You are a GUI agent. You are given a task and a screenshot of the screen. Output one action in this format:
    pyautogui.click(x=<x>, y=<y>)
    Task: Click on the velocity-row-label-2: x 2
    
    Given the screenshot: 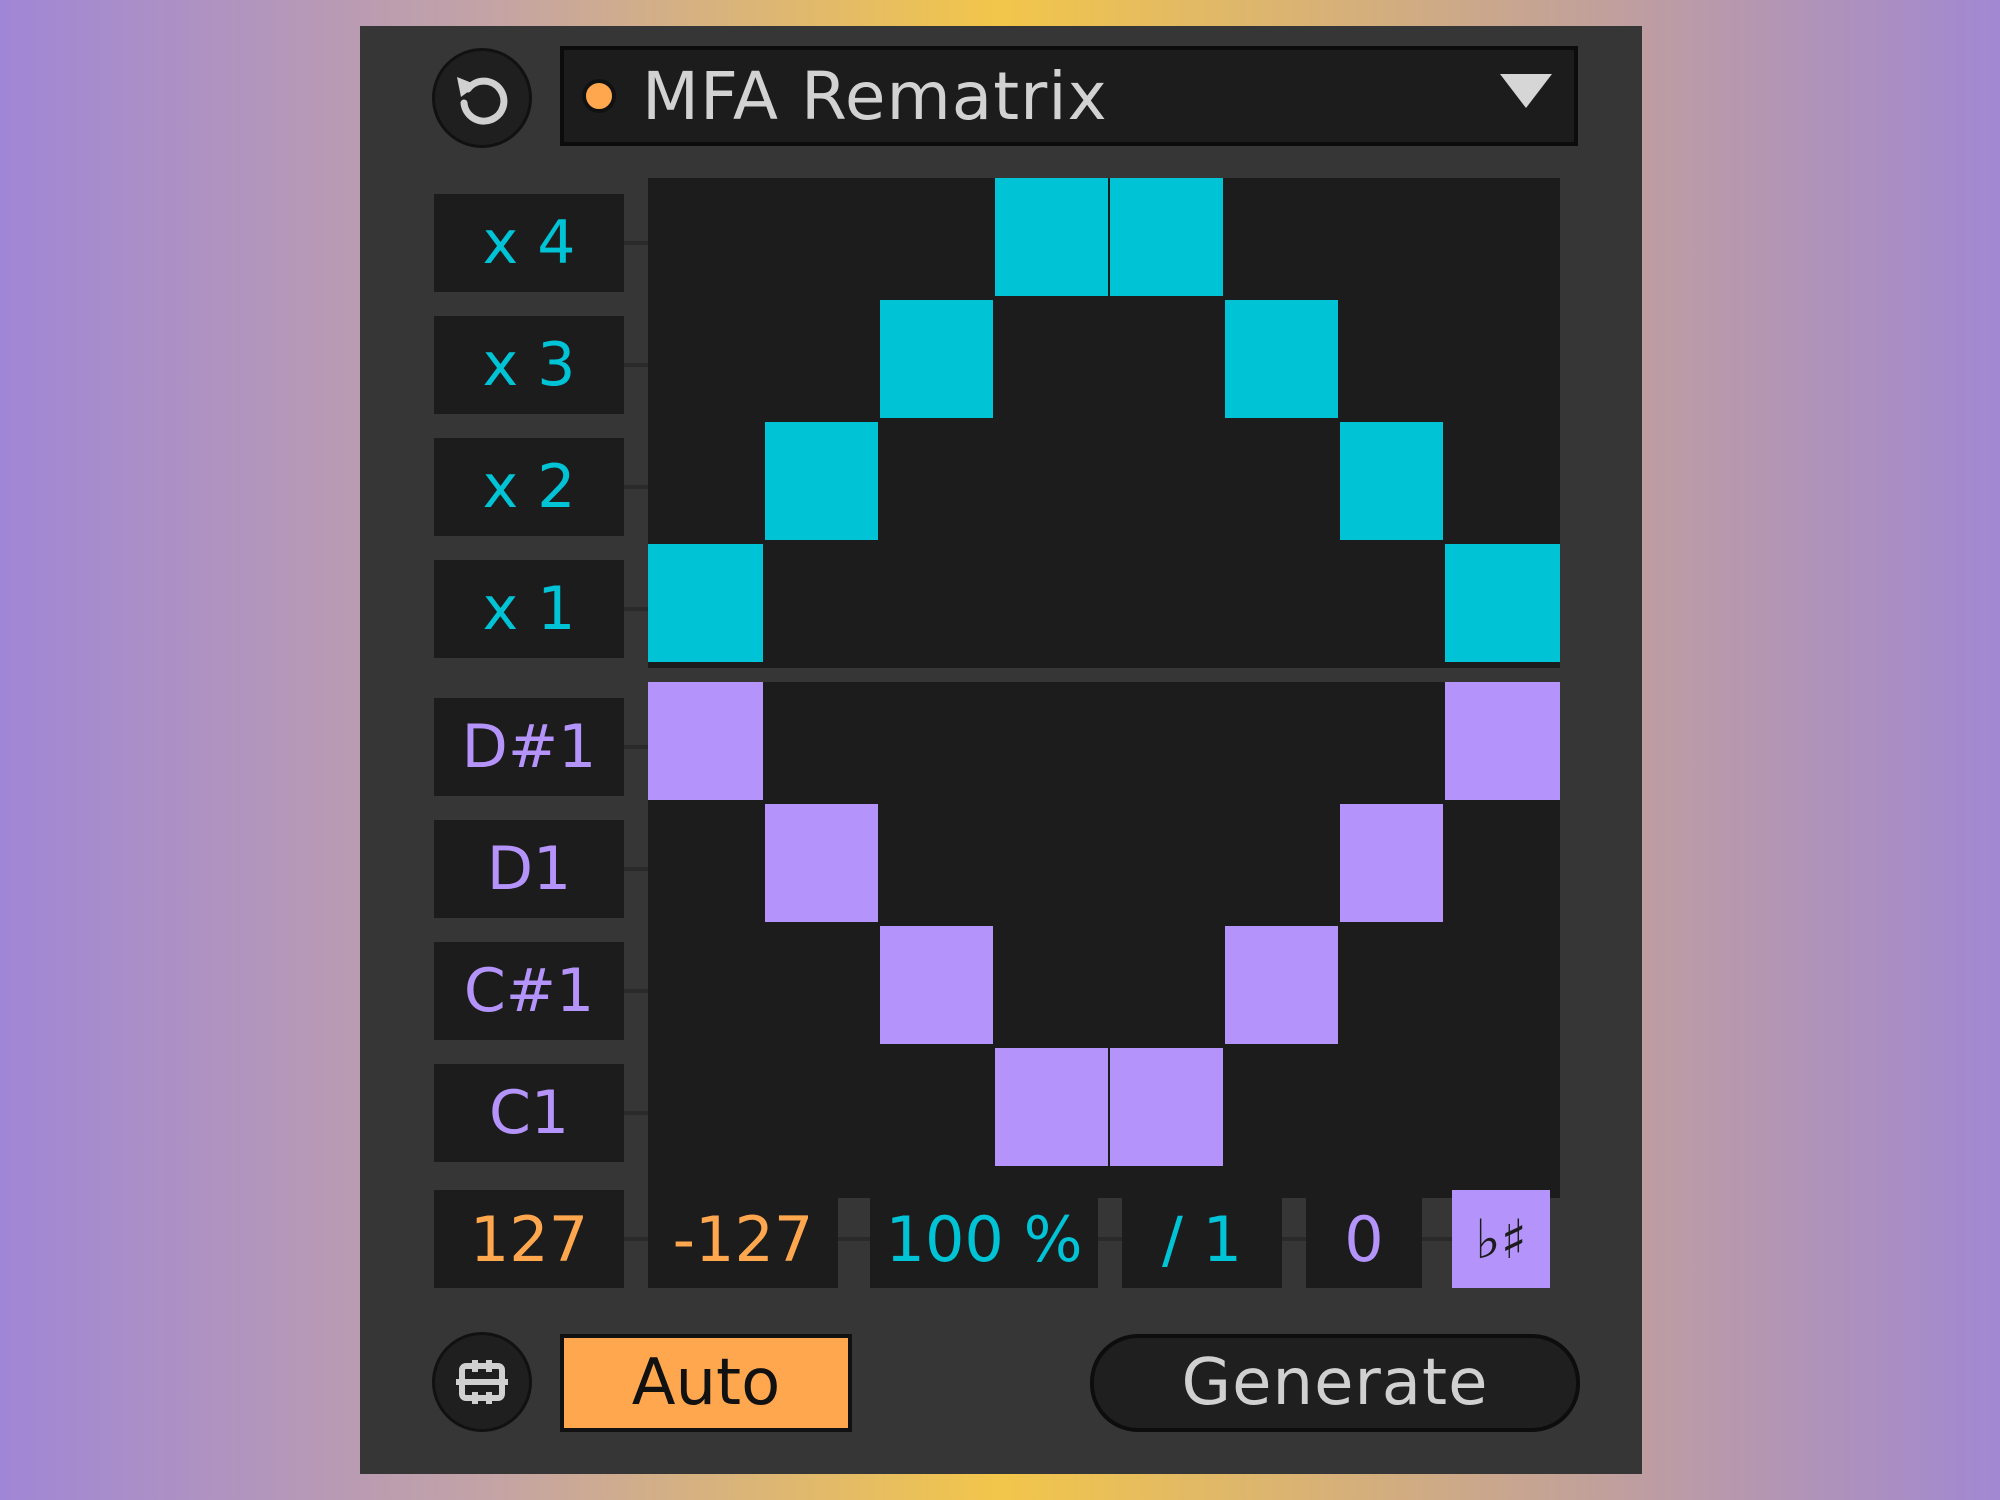 What is the action you would take?
    pyautogui.click(x=529, y=487)
    